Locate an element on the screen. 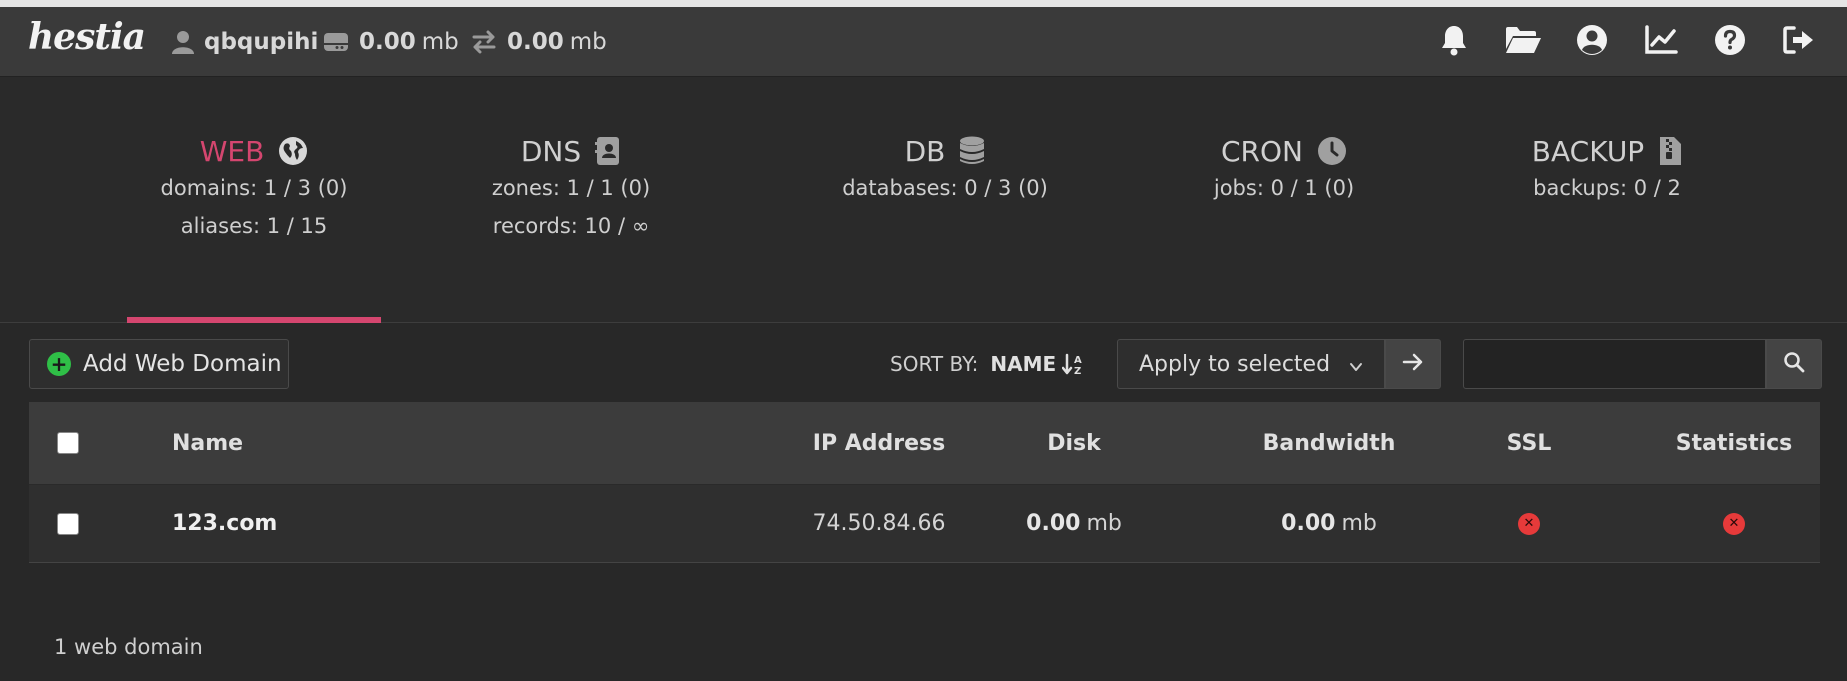 This screenshot has height=681, width=1847. row-disk: 0.00 mb is located at coordinates (1074, 523).